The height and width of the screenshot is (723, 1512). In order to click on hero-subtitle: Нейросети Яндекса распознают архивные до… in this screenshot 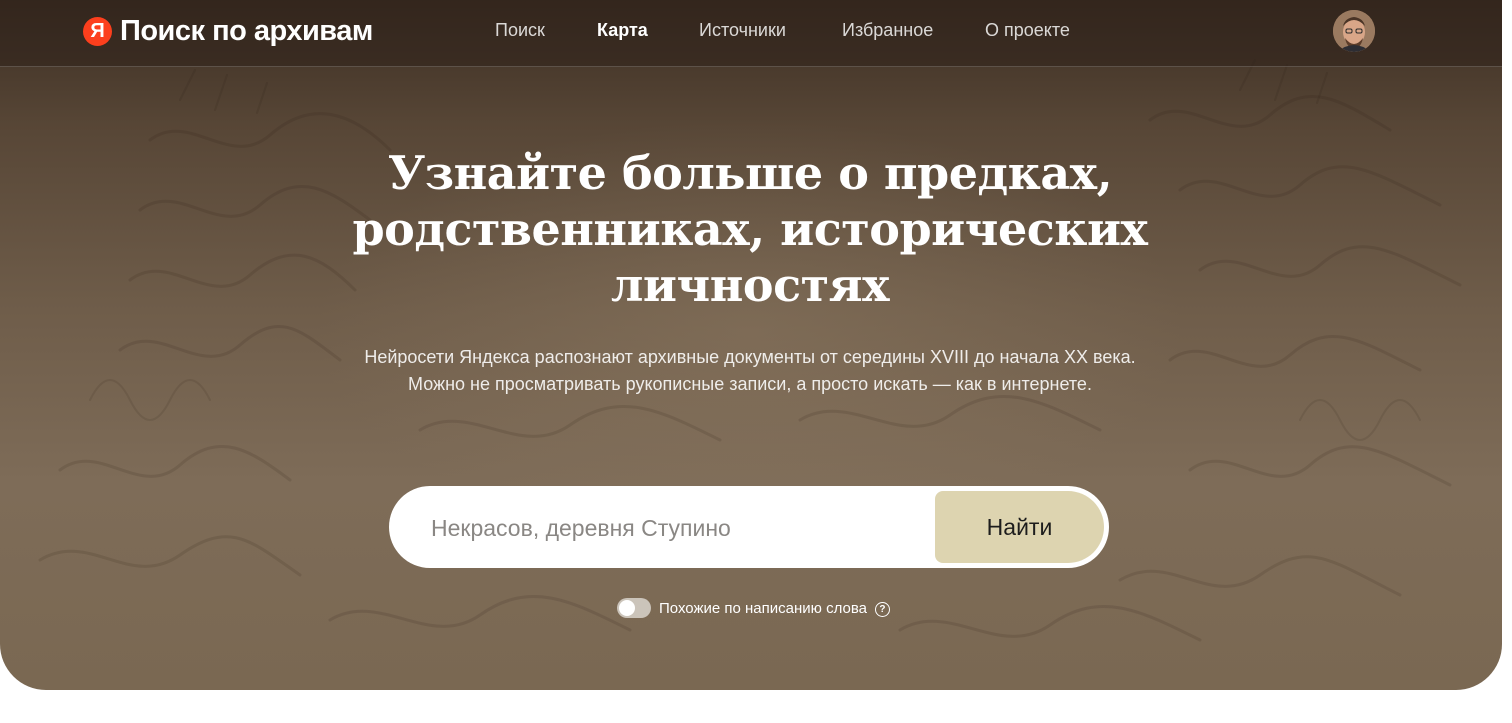, I will do `click(750, 371)`.